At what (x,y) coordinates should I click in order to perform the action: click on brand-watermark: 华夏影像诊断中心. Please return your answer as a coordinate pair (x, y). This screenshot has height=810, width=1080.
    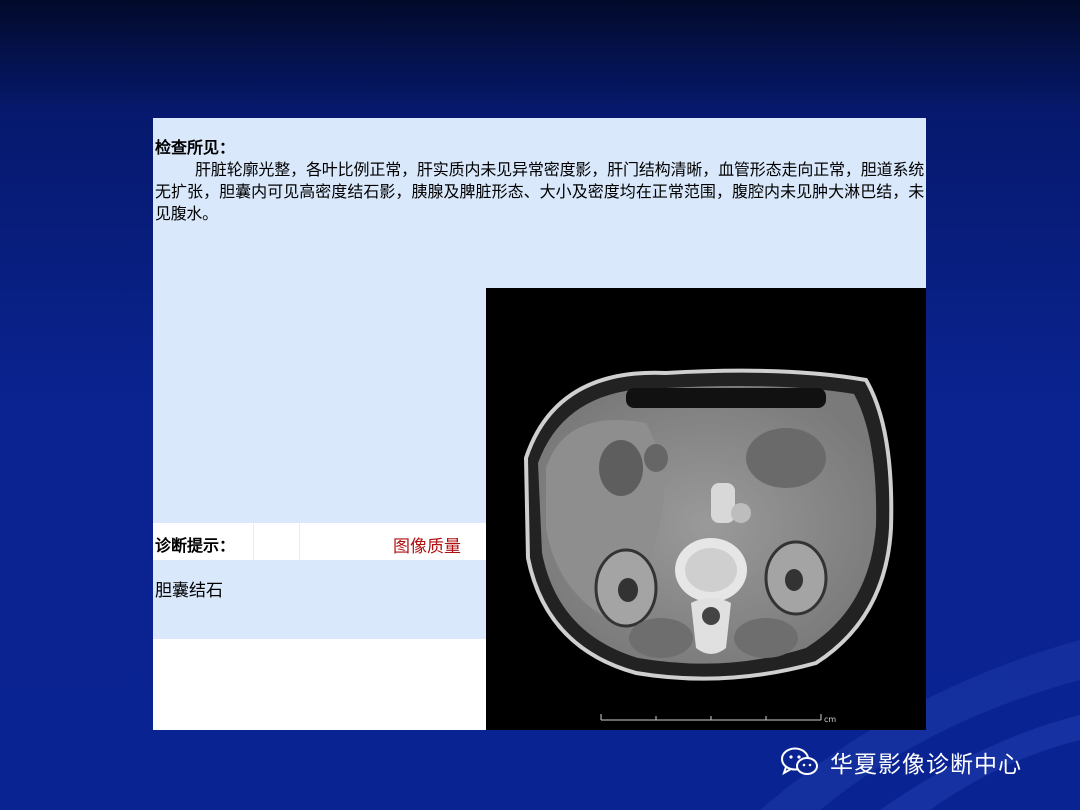
    Looking at the image, I should click on (901, 762).